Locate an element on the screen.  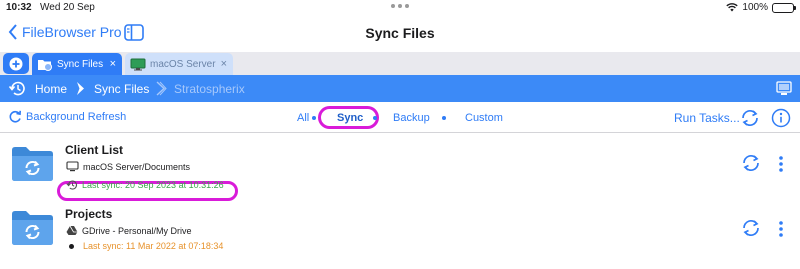
navigation-bar: FileBrowser Pro Sync Files is located at coordinates (400, 33).